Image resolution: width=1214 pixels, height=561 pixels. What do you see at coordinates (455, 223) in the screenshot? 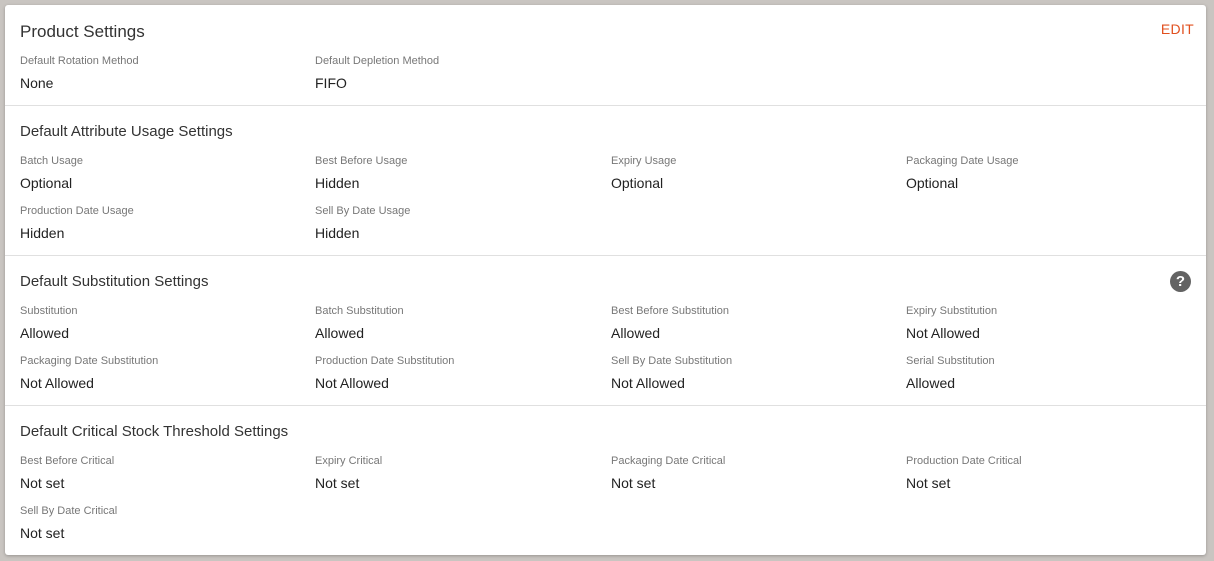
I see `field-sell-by-date-usage: Sell By Date Usage Hidden` at bounding box center [455, 223].